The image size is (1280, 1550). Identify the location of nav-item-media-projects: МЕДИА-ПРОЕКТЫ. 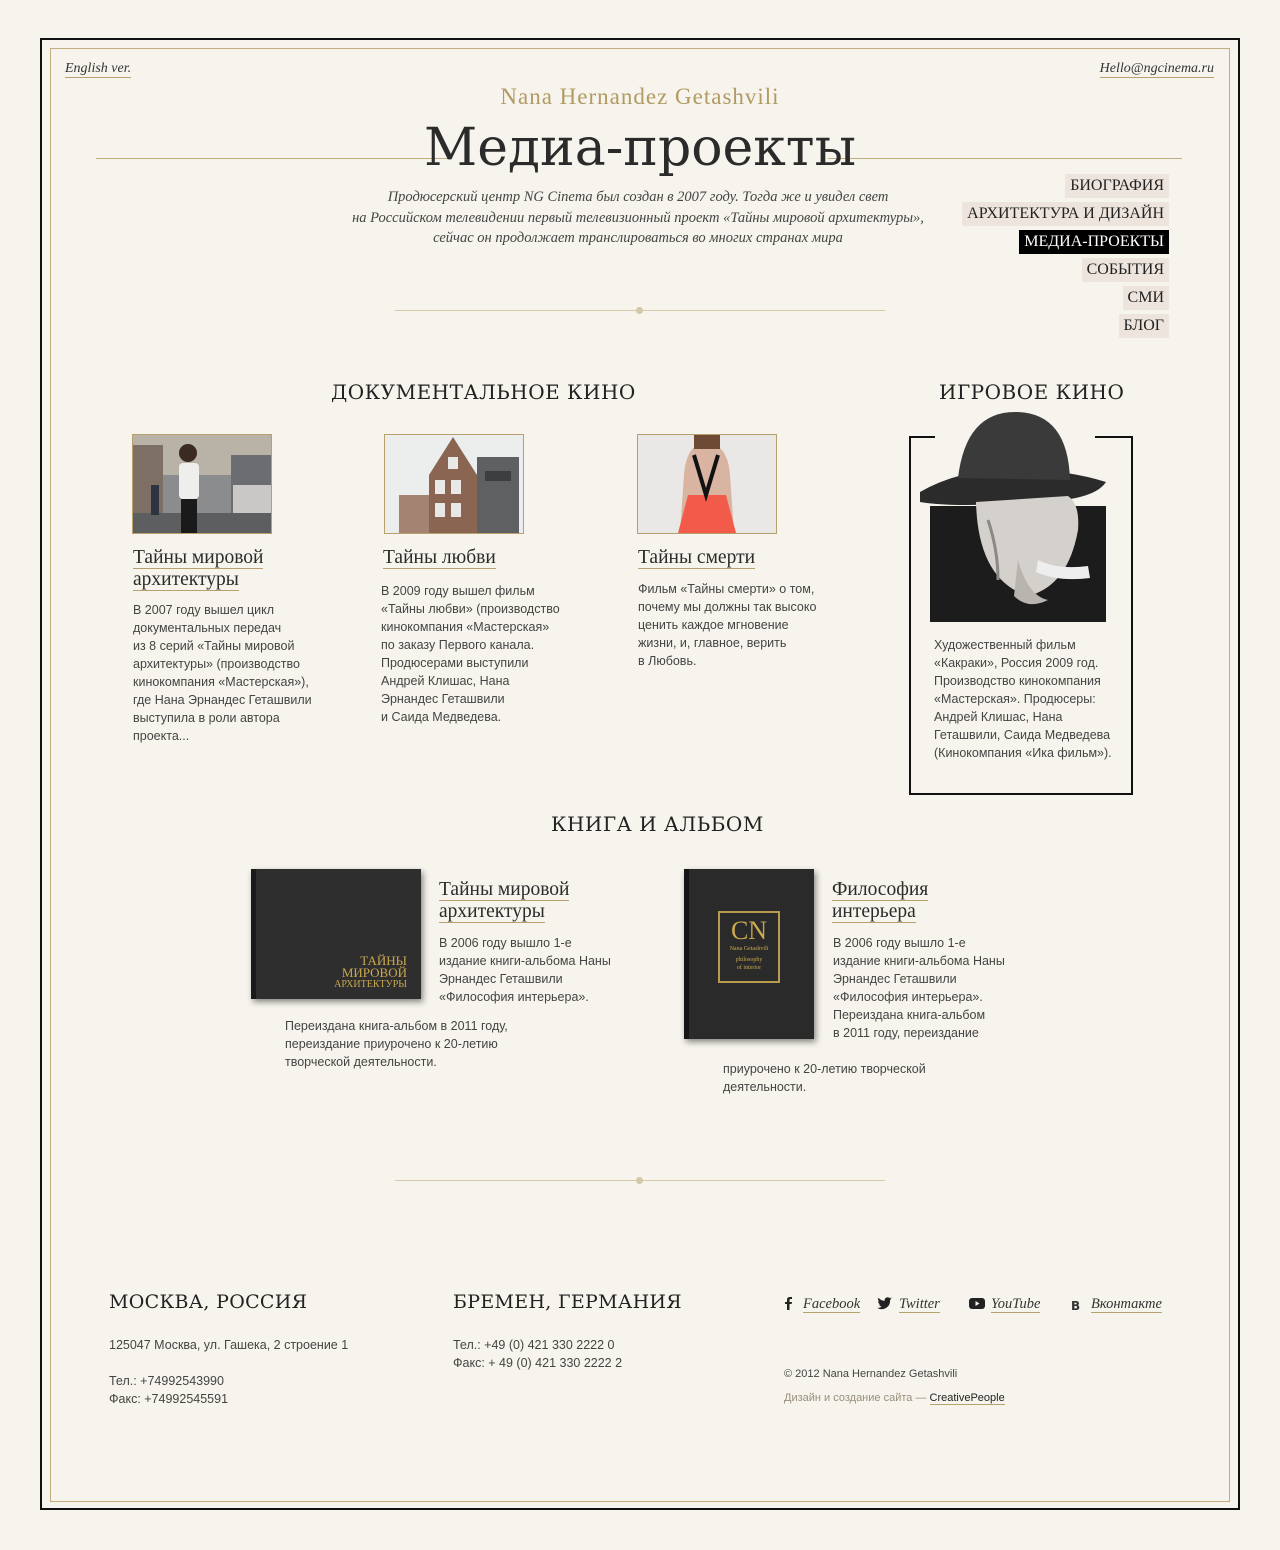
(1065, 244).